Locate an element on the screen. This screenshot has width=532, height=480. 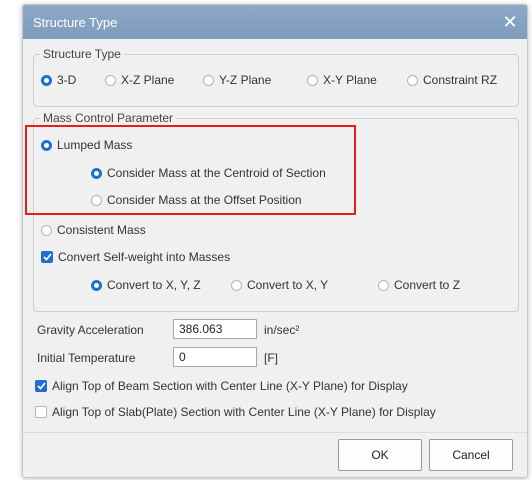
radio-convert-z: Convert to Z is located at coordinates (419, 285).